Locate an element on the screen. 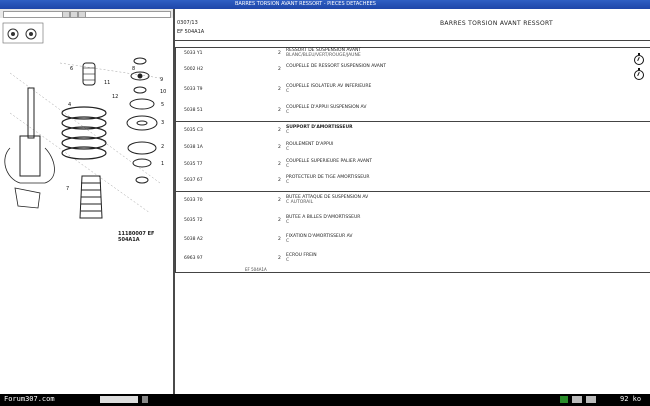 This screenshot has height=406, width=650. table-row: 5038 A2 2 FIXATION D'AMORTISSEUR AV C is located at coordinates (413, 239).